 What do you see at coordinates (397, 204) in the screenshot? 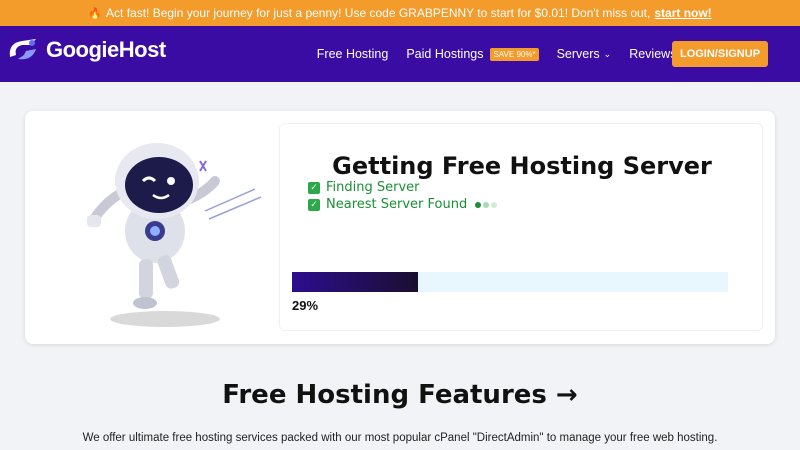
I see `step-label: Nearest Server Found` at bounding box center [397, 204].